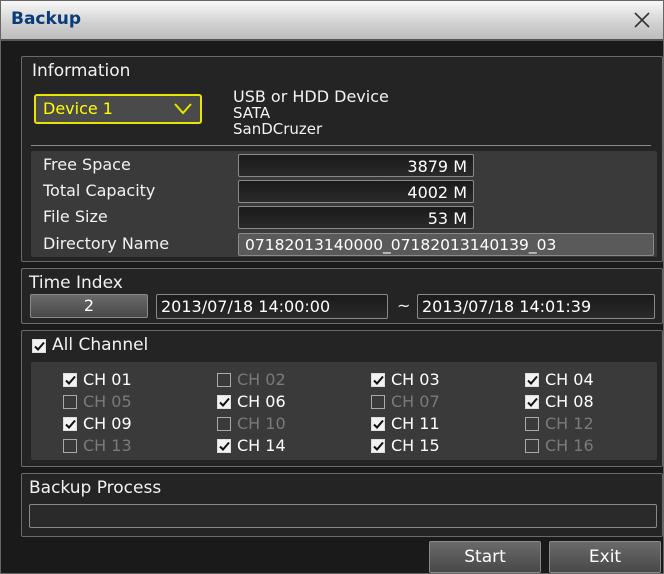 The image size is (664, 574). Describe the element at coordinates (183, 109) in the screenshot. I see `chevron-down-icon` at that location.